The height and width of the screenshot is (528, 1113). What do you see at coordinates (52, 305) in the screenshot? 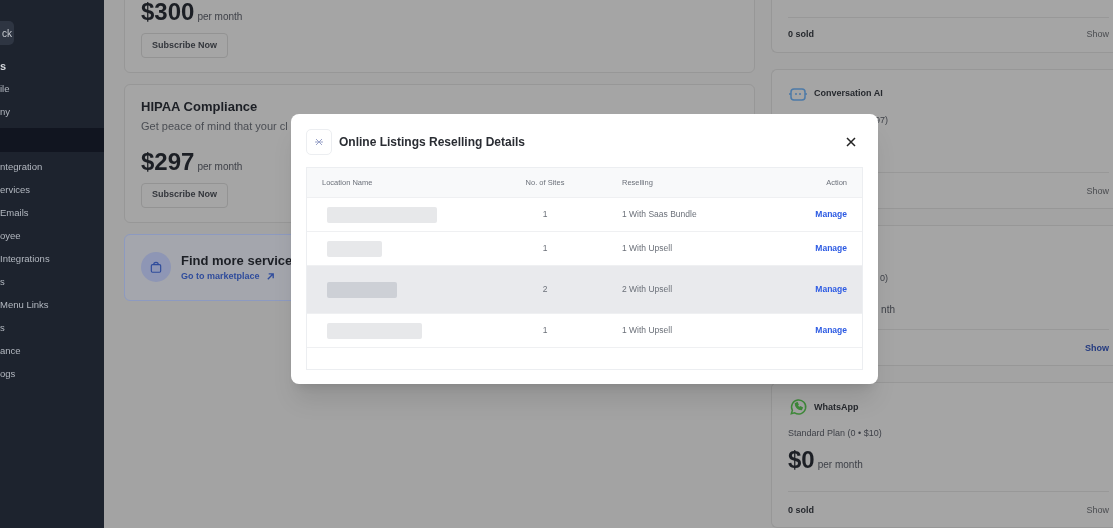
I see `sidebar-item: Menu Links` at bounding box center [52, 305].